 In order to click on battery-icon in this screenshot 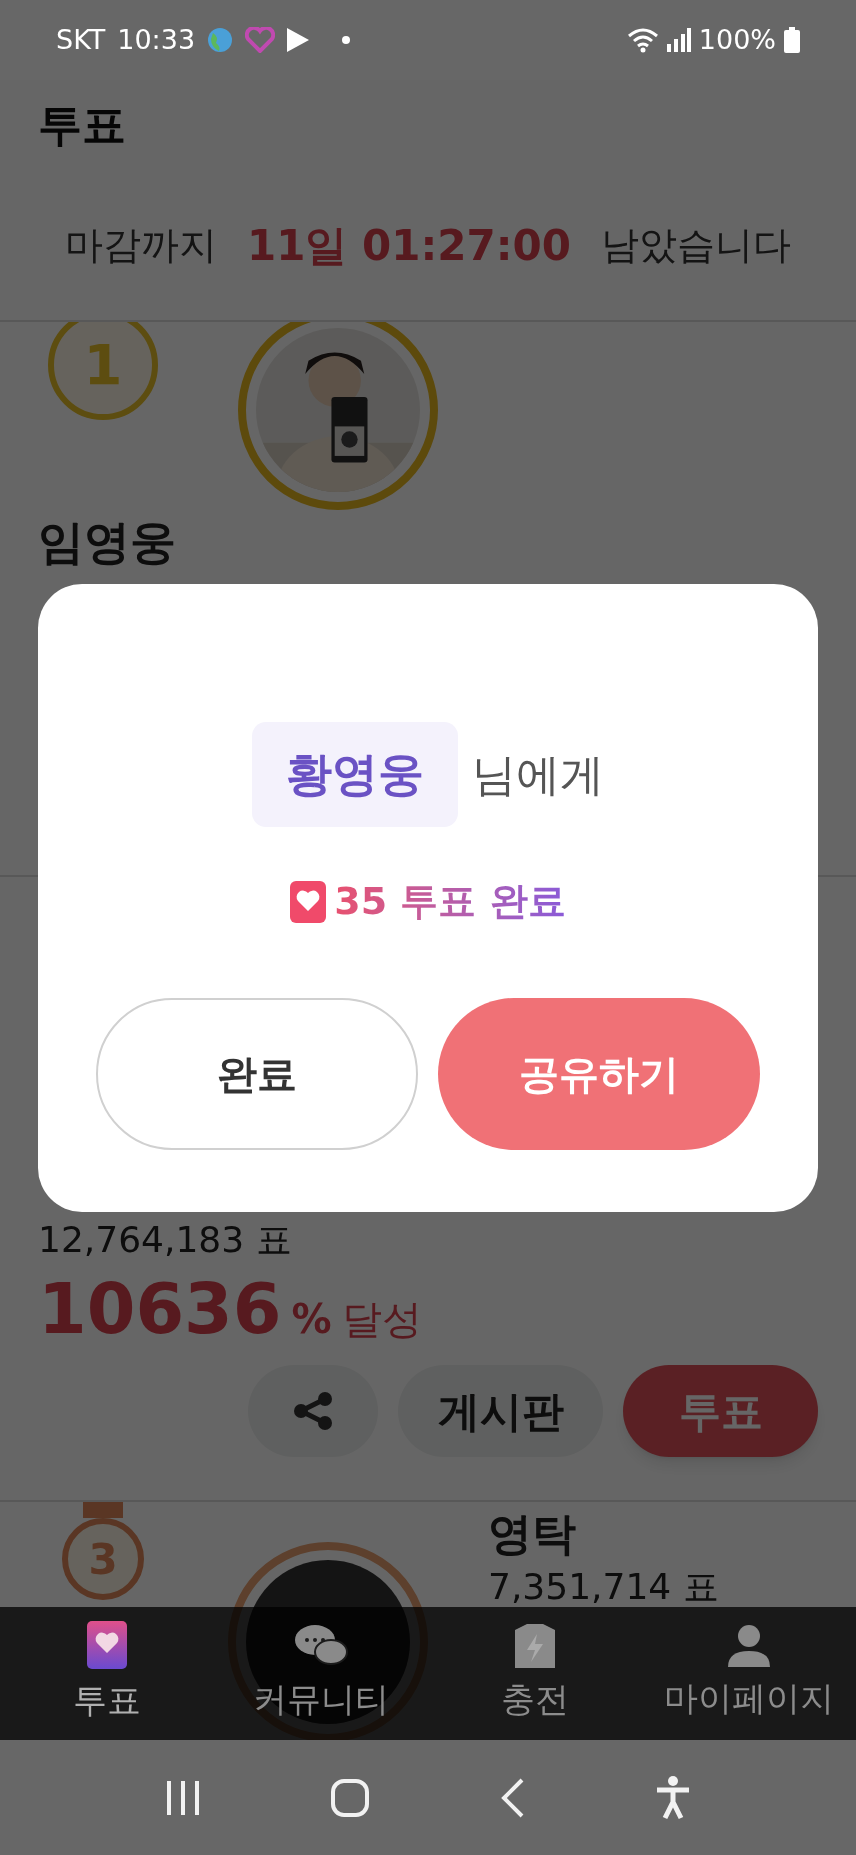, I will do `click(792, 40)`.